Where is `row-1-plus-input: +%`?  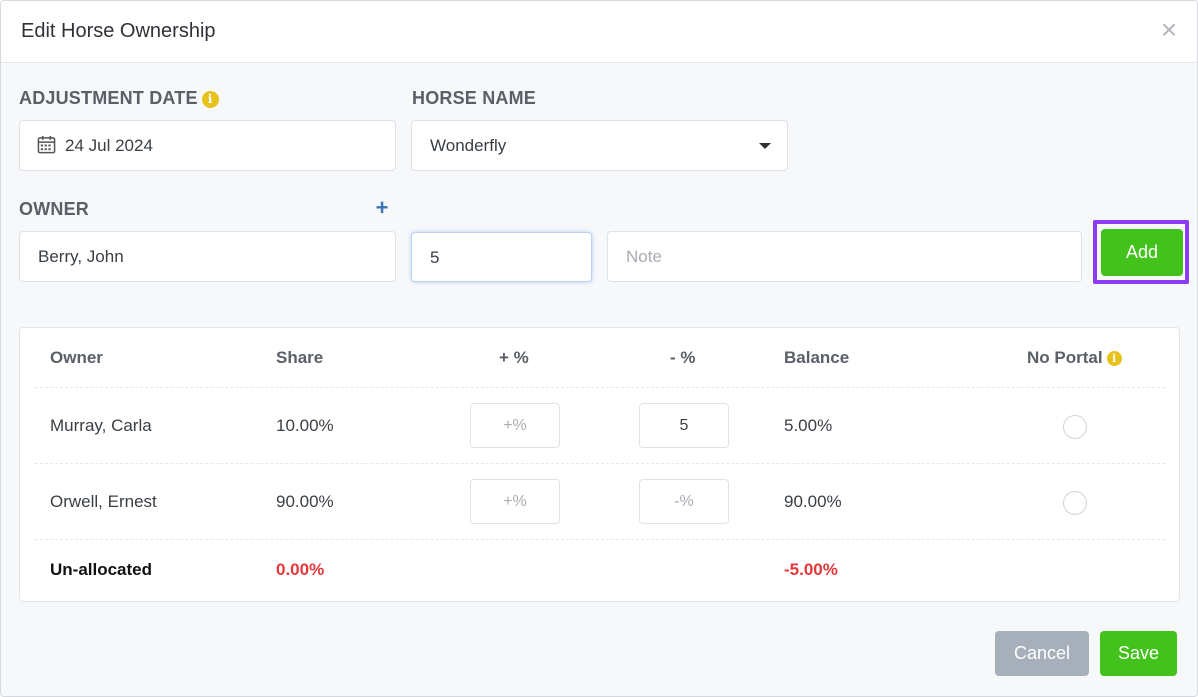 row-1-plus-input: +% is located at coordinates (515, 425).